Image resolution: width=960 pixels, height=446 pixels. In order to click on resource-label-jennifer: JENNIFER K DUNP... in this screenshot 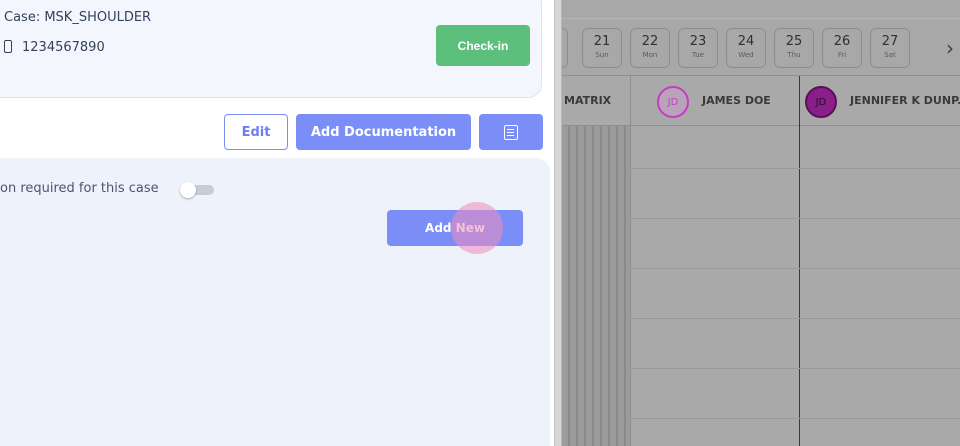, I will do `click(905, 100)`.